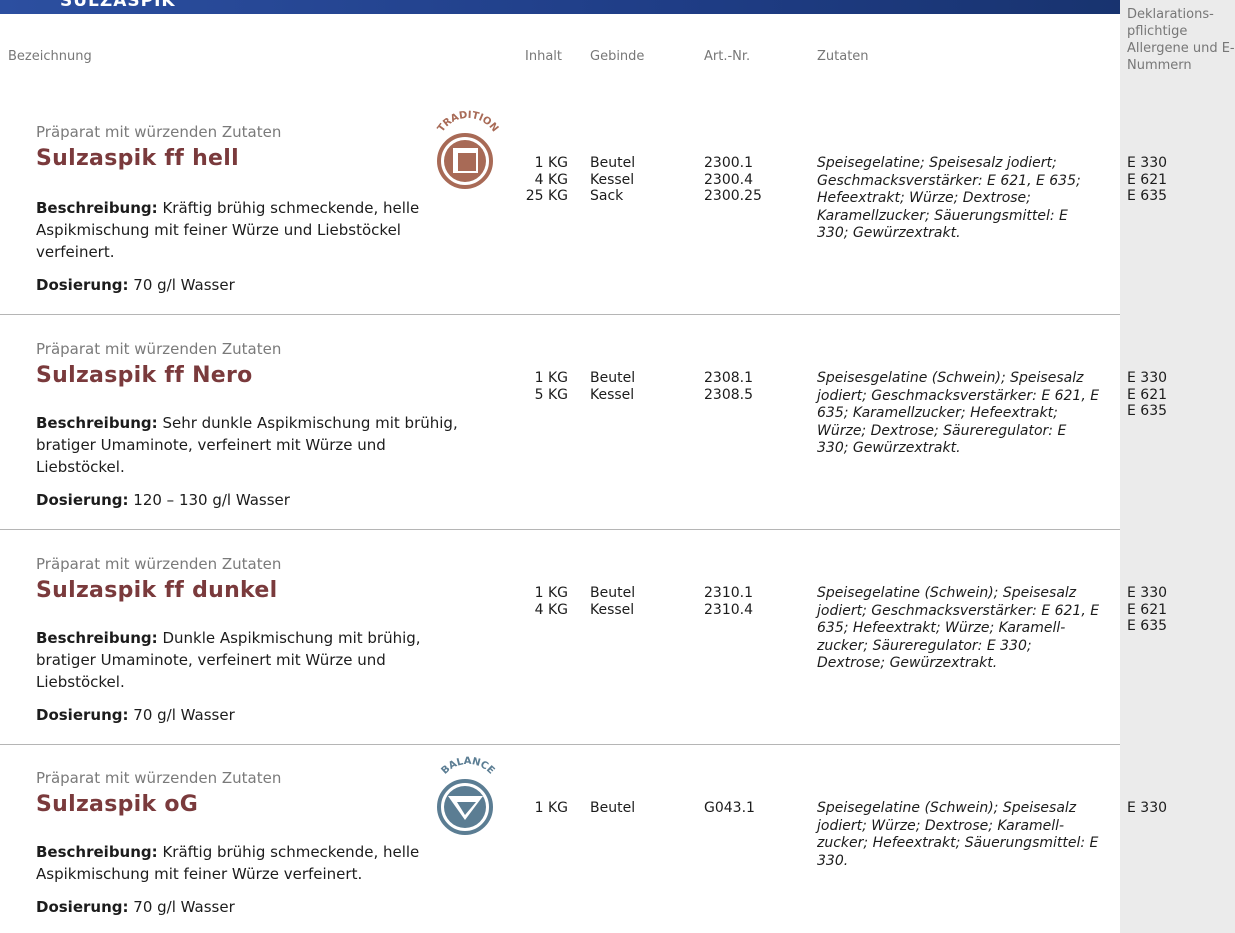 Image resolution: width=1235 pixels, height=933 pixels. Describe the element at coordinates (551, 808) in the screenshot. I see `inhalt-list: 1 KG` at that location.